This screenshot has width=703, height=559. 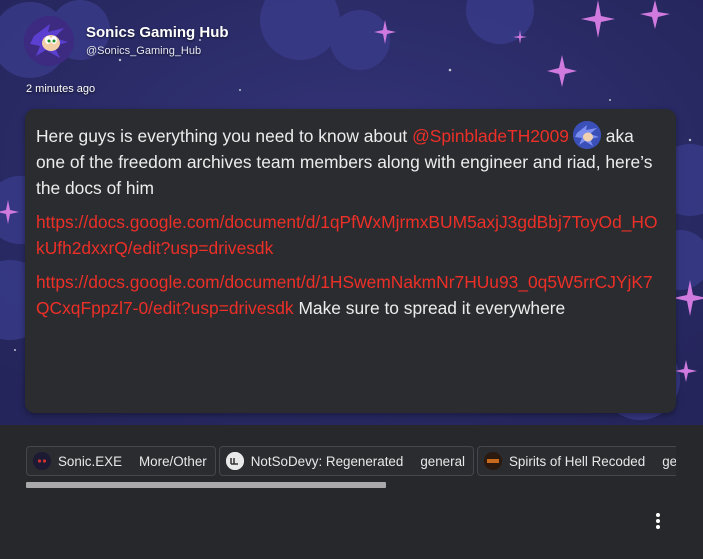 What do you see at coordinates (173, 461) in the screenshot?
I see `tag-channel: More/Other` at bounding box center [173, 461].